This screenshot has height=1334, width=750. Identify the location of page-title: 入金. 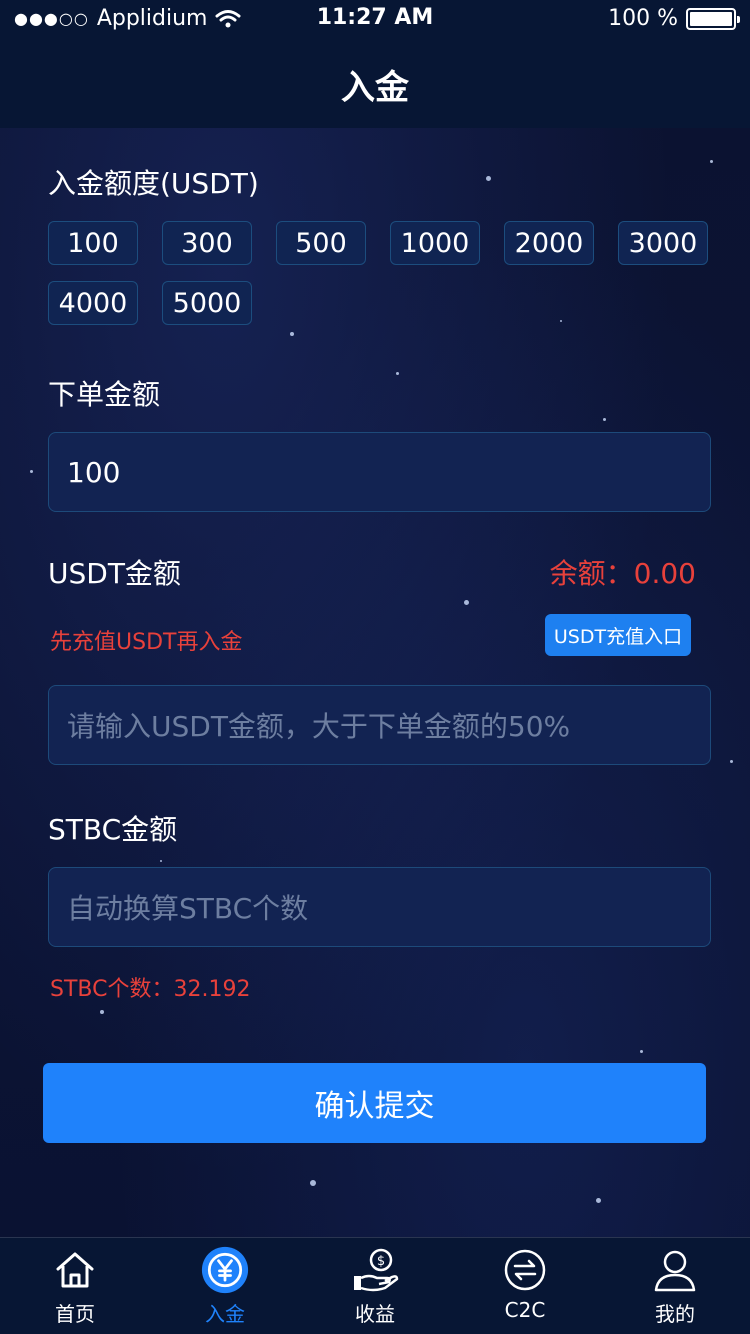
(375, 87).